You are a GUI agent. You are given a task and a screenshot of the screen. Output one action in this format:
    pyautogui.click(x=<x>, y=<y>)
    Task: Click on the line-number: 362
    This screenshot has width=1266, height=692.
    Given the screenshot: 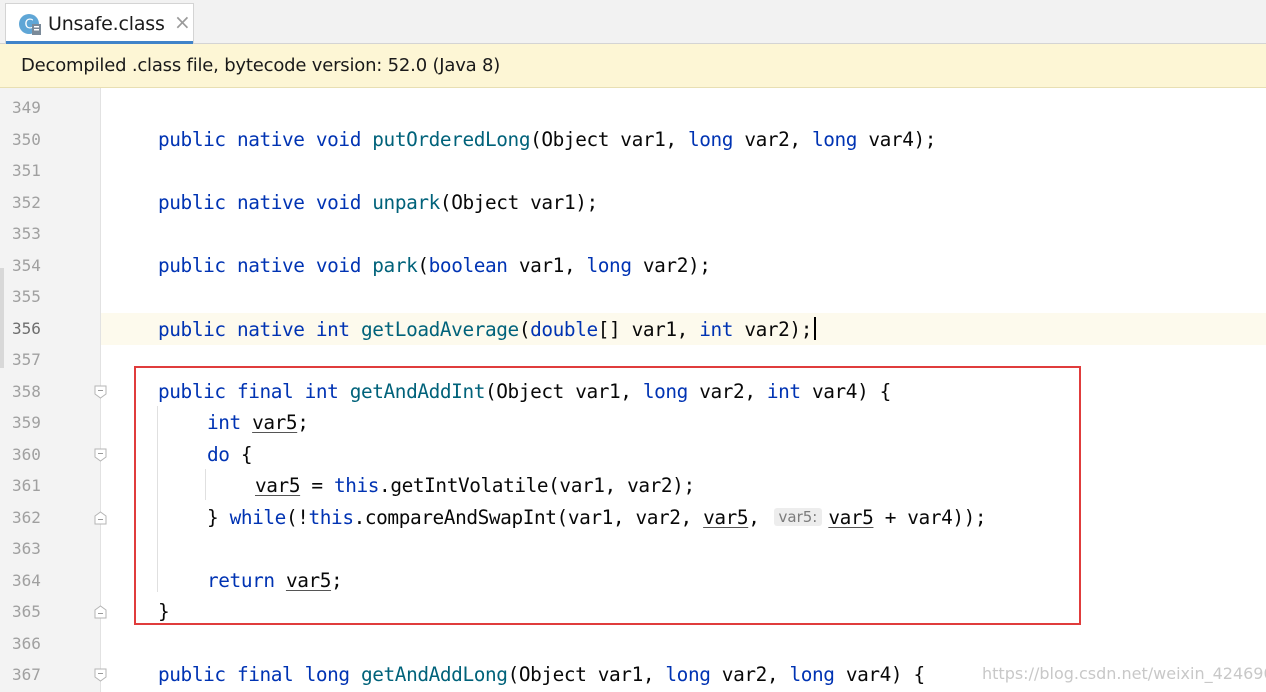 What is the action you would take?
    pyautogui.click(x=26, y=517)
    